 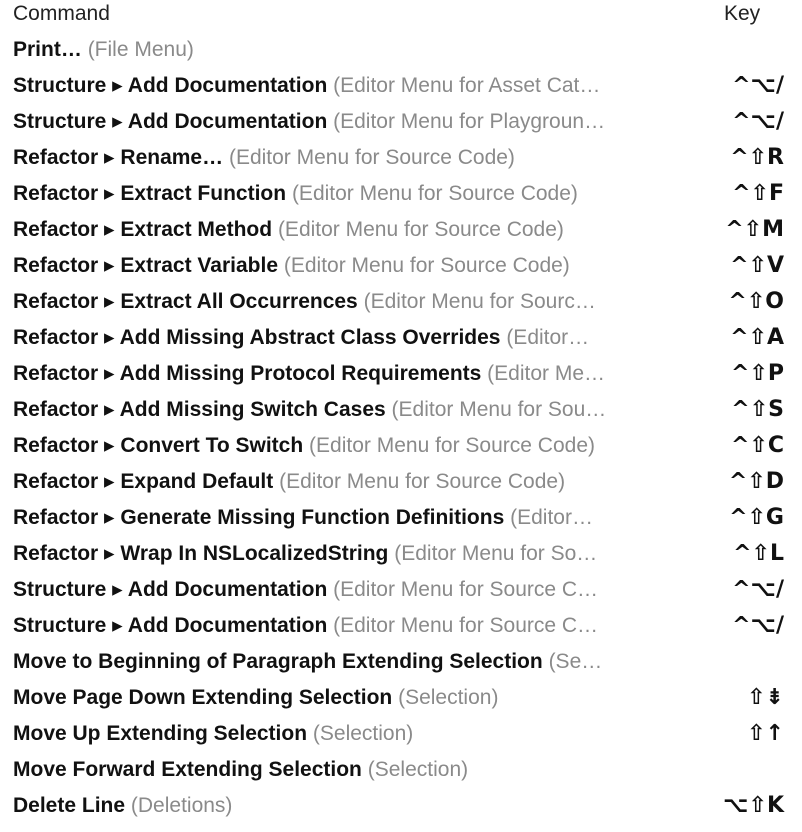 What do you see at coordinates (185, 301) in the screenshot?
I see `command-name: Refactor ▸ Extract All Occurrences` at bounding box center [185, 301].